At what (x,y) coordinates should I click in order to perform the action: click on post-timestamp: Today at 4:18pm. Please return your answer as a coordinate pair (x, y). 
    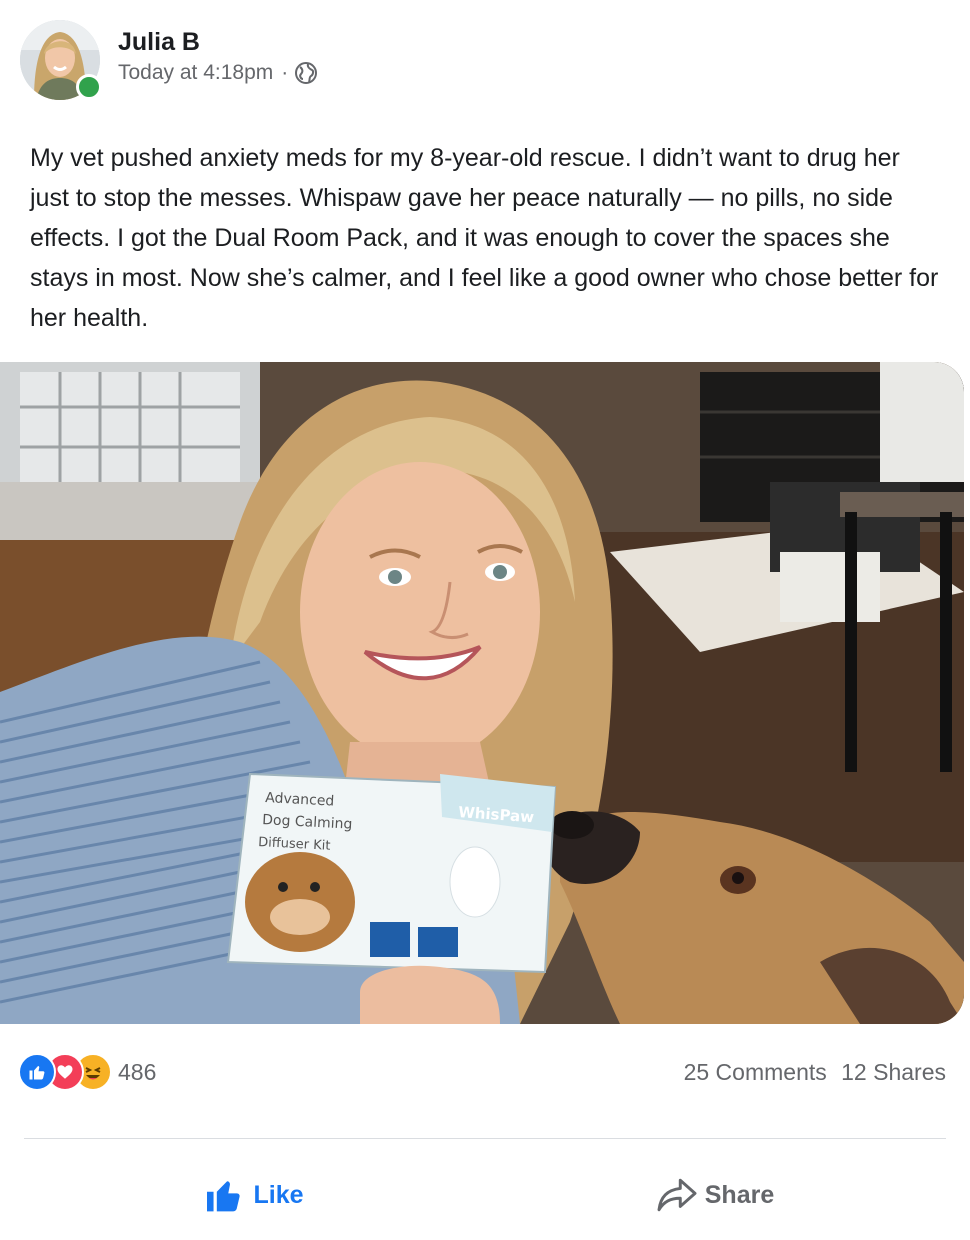
    Looking at the image, I should click on (195, 73).